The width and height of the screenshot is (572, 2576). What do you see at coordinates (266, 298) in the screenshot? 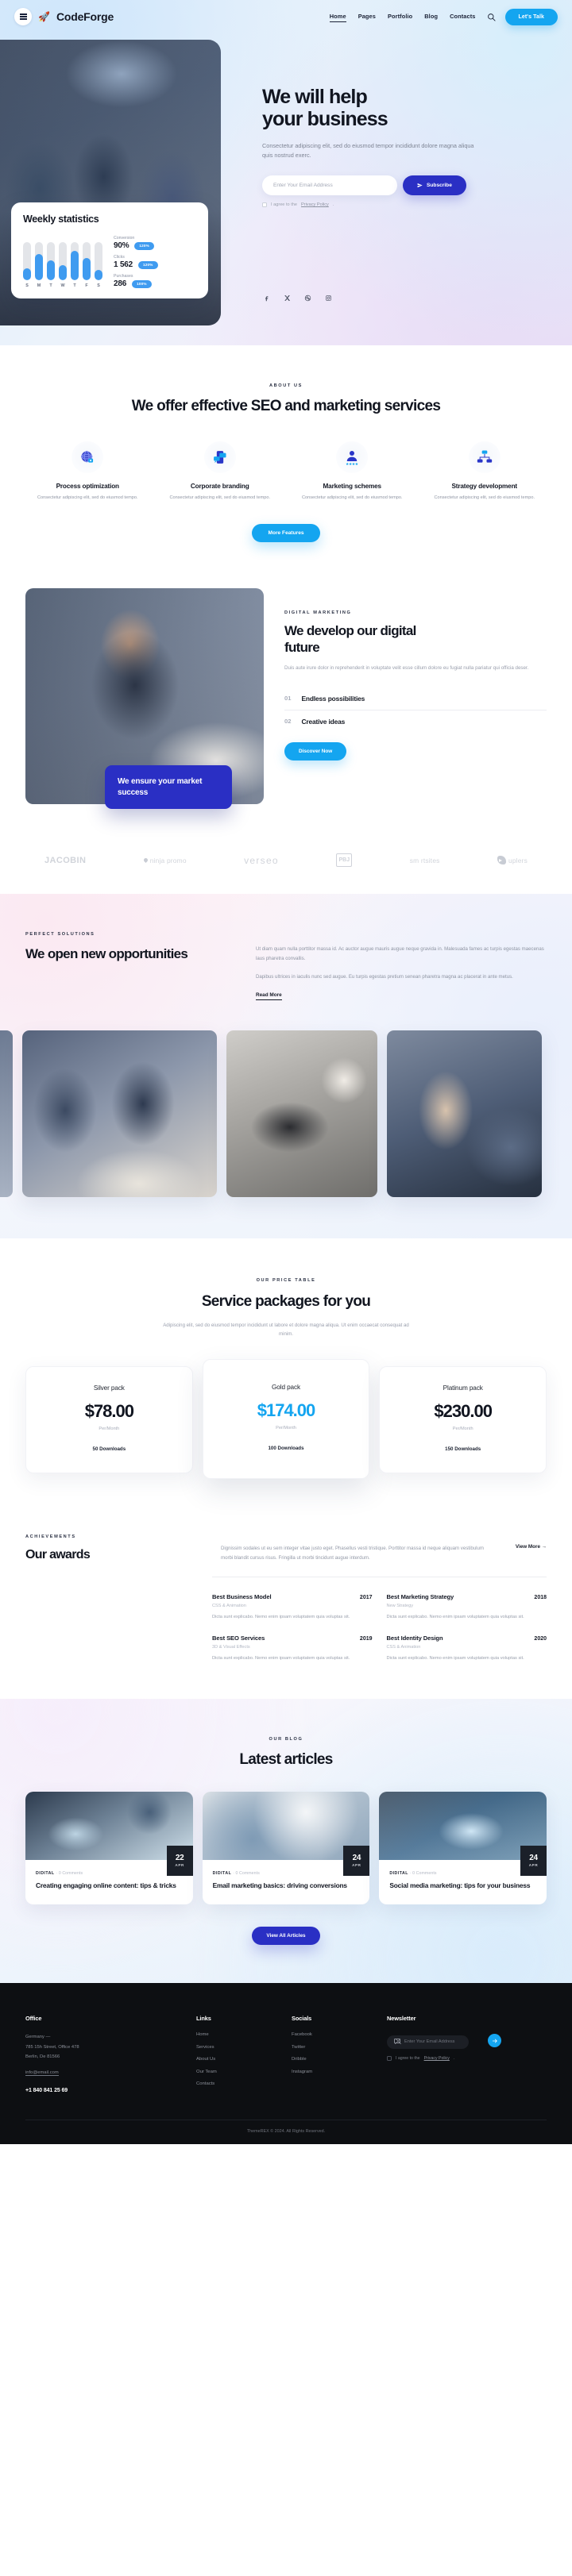
I see `facebook-icon` at bounding box center [266, 298].